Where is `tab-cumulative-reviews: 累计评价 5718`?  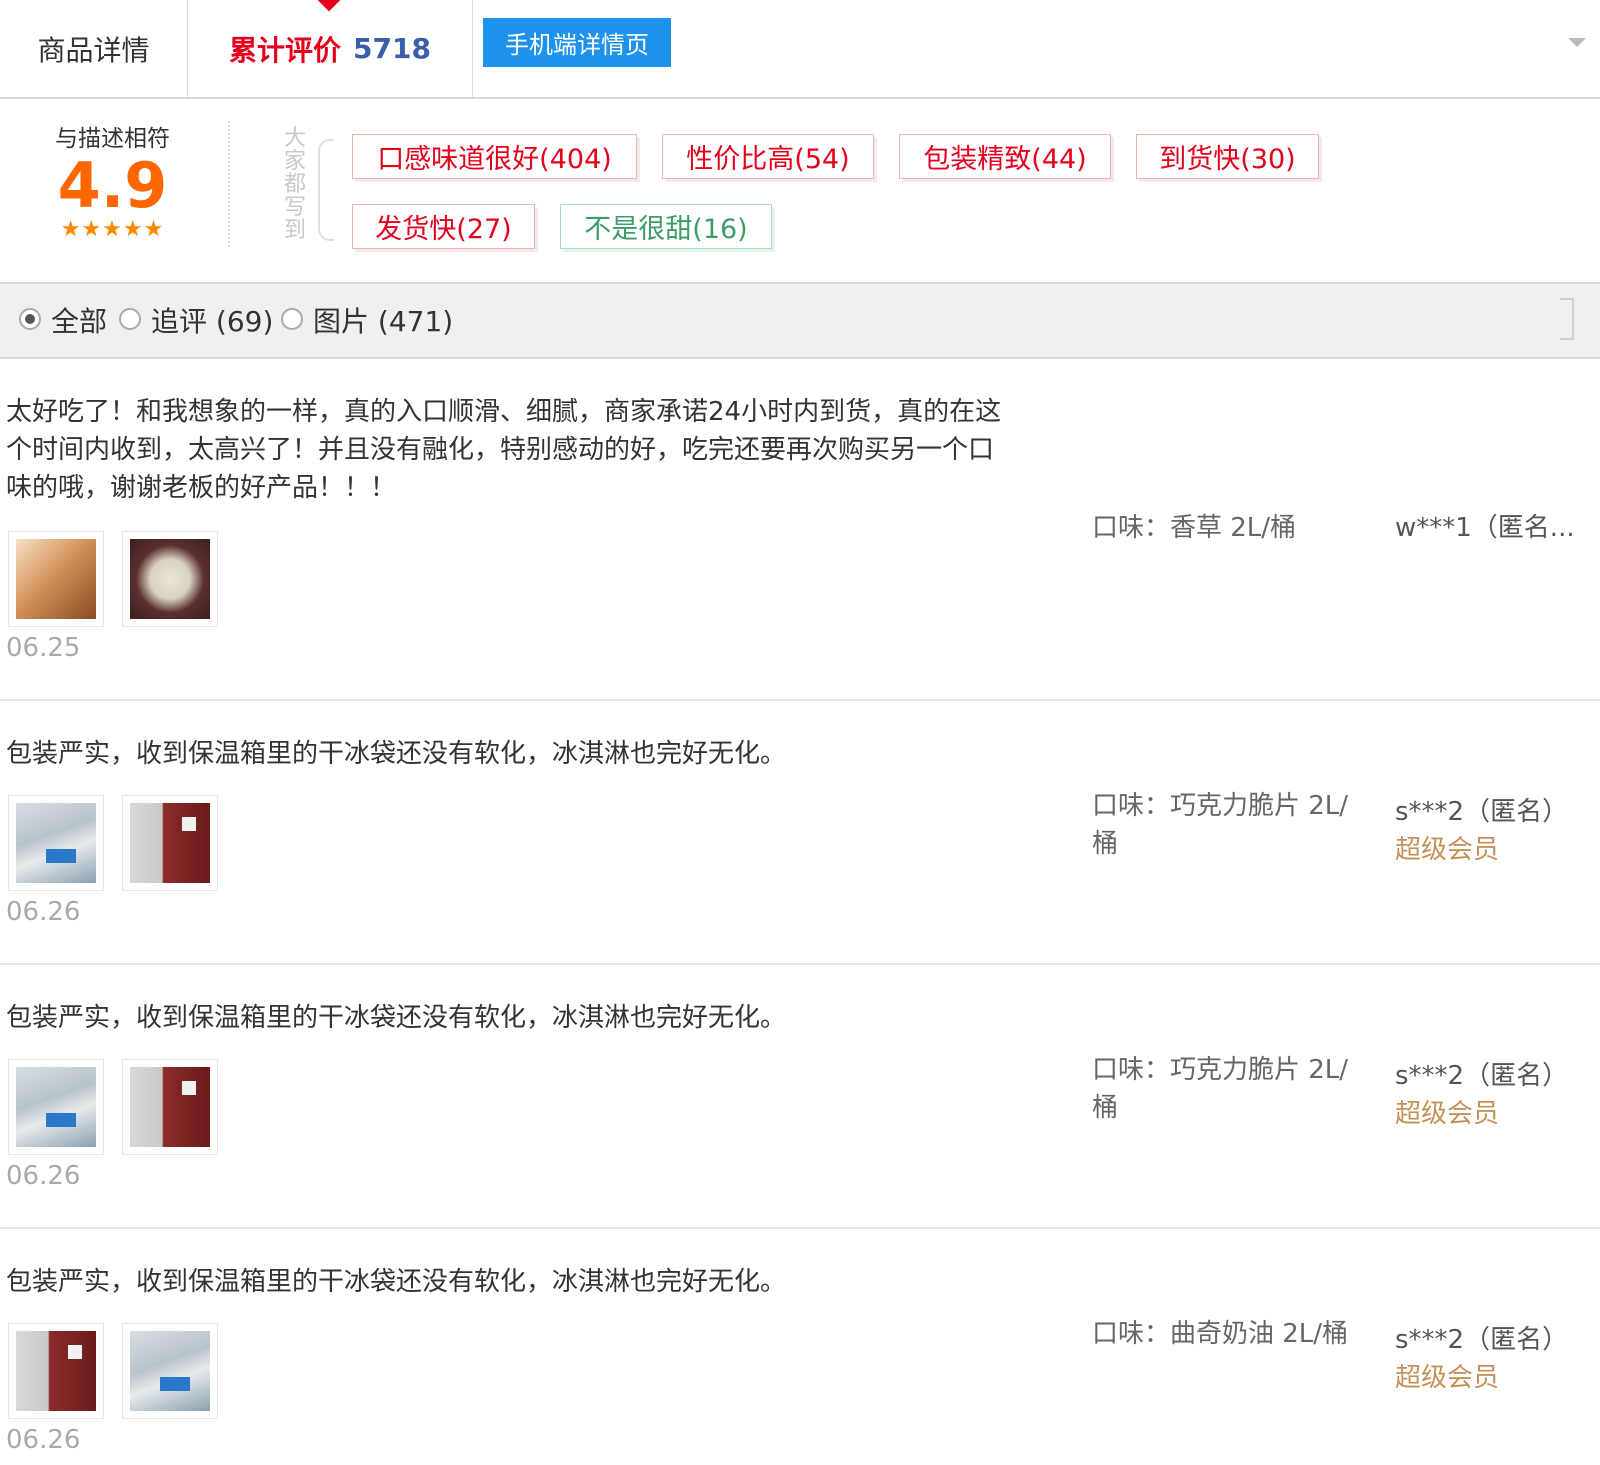 tab-cumulative-reviews: 累计评价 5718 is located at coordinates (330, 48).